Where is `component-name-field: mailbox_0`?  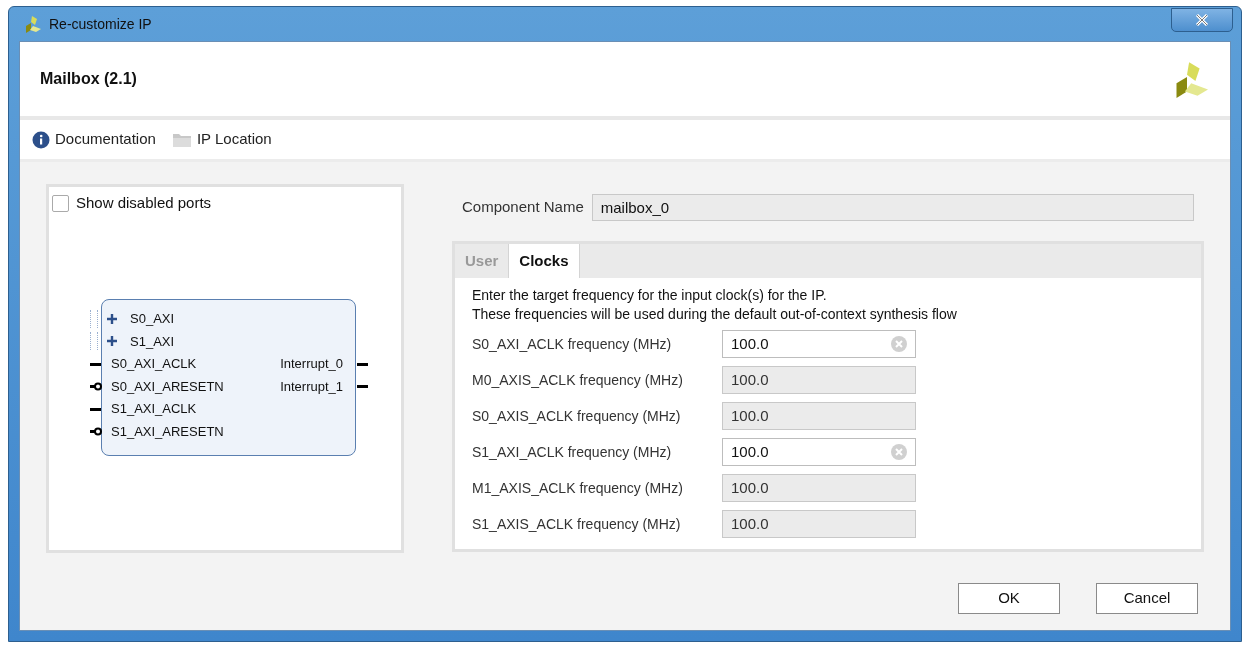
component-name-field: mailbox_0 is located at coordinates (892, 207).